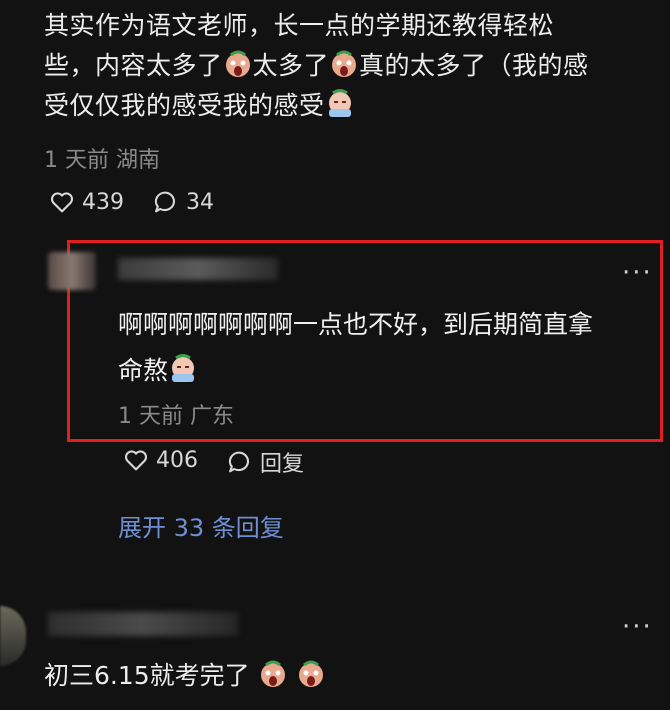 The height and width of the screenshot is (710, 670). What do you see at coordinates (200, 202) in the screenshot?
I see `comment-count: 34` at bounding box center [200, 202].